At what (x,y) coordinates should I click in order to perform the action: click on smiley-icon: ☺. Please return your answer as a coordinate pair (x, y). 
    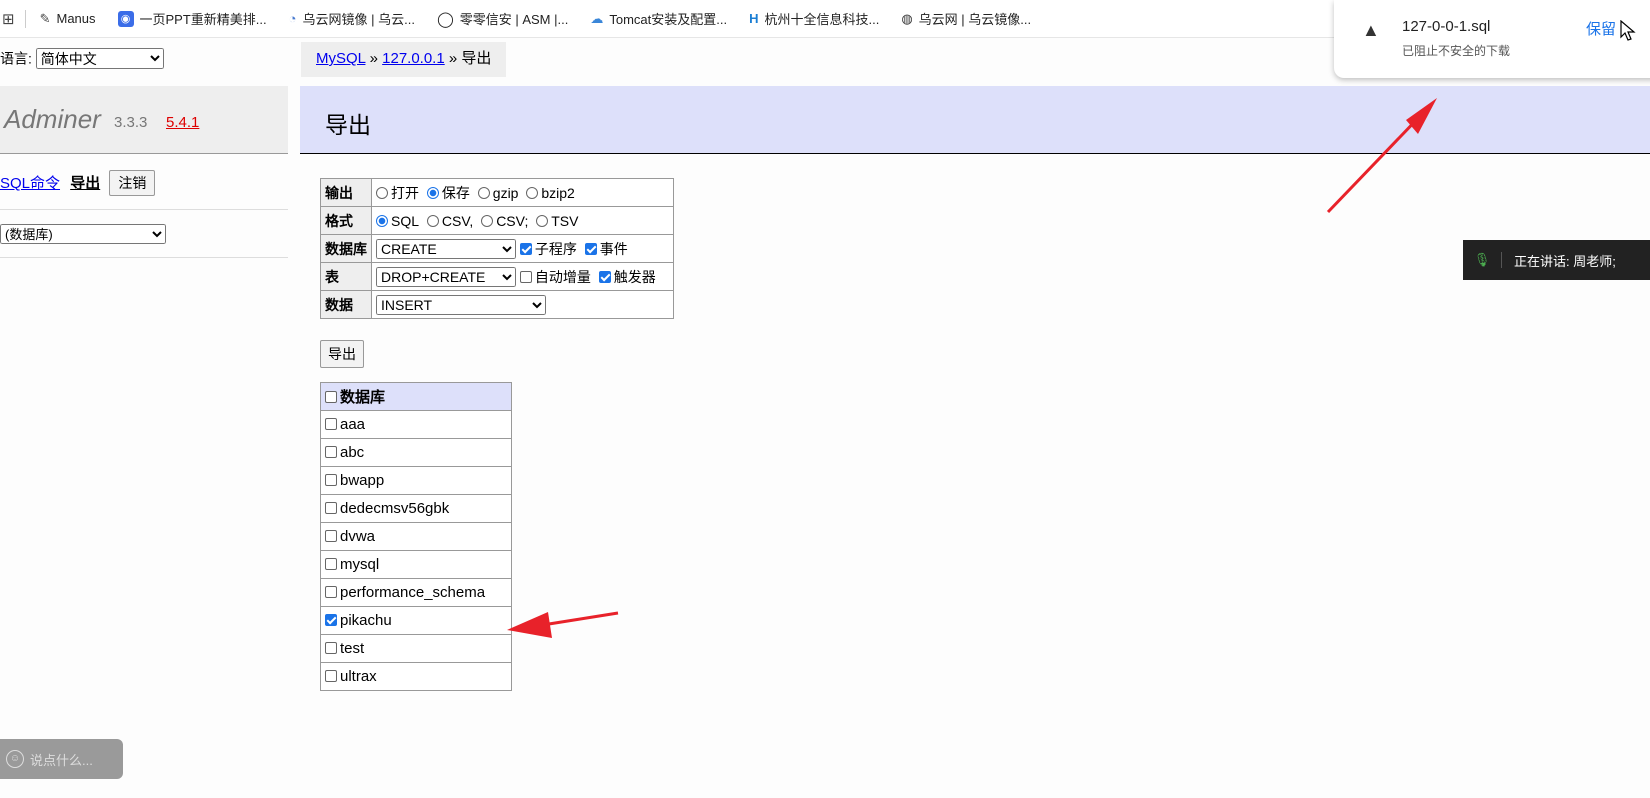
    Looking at the image, I should click on (15, 759).